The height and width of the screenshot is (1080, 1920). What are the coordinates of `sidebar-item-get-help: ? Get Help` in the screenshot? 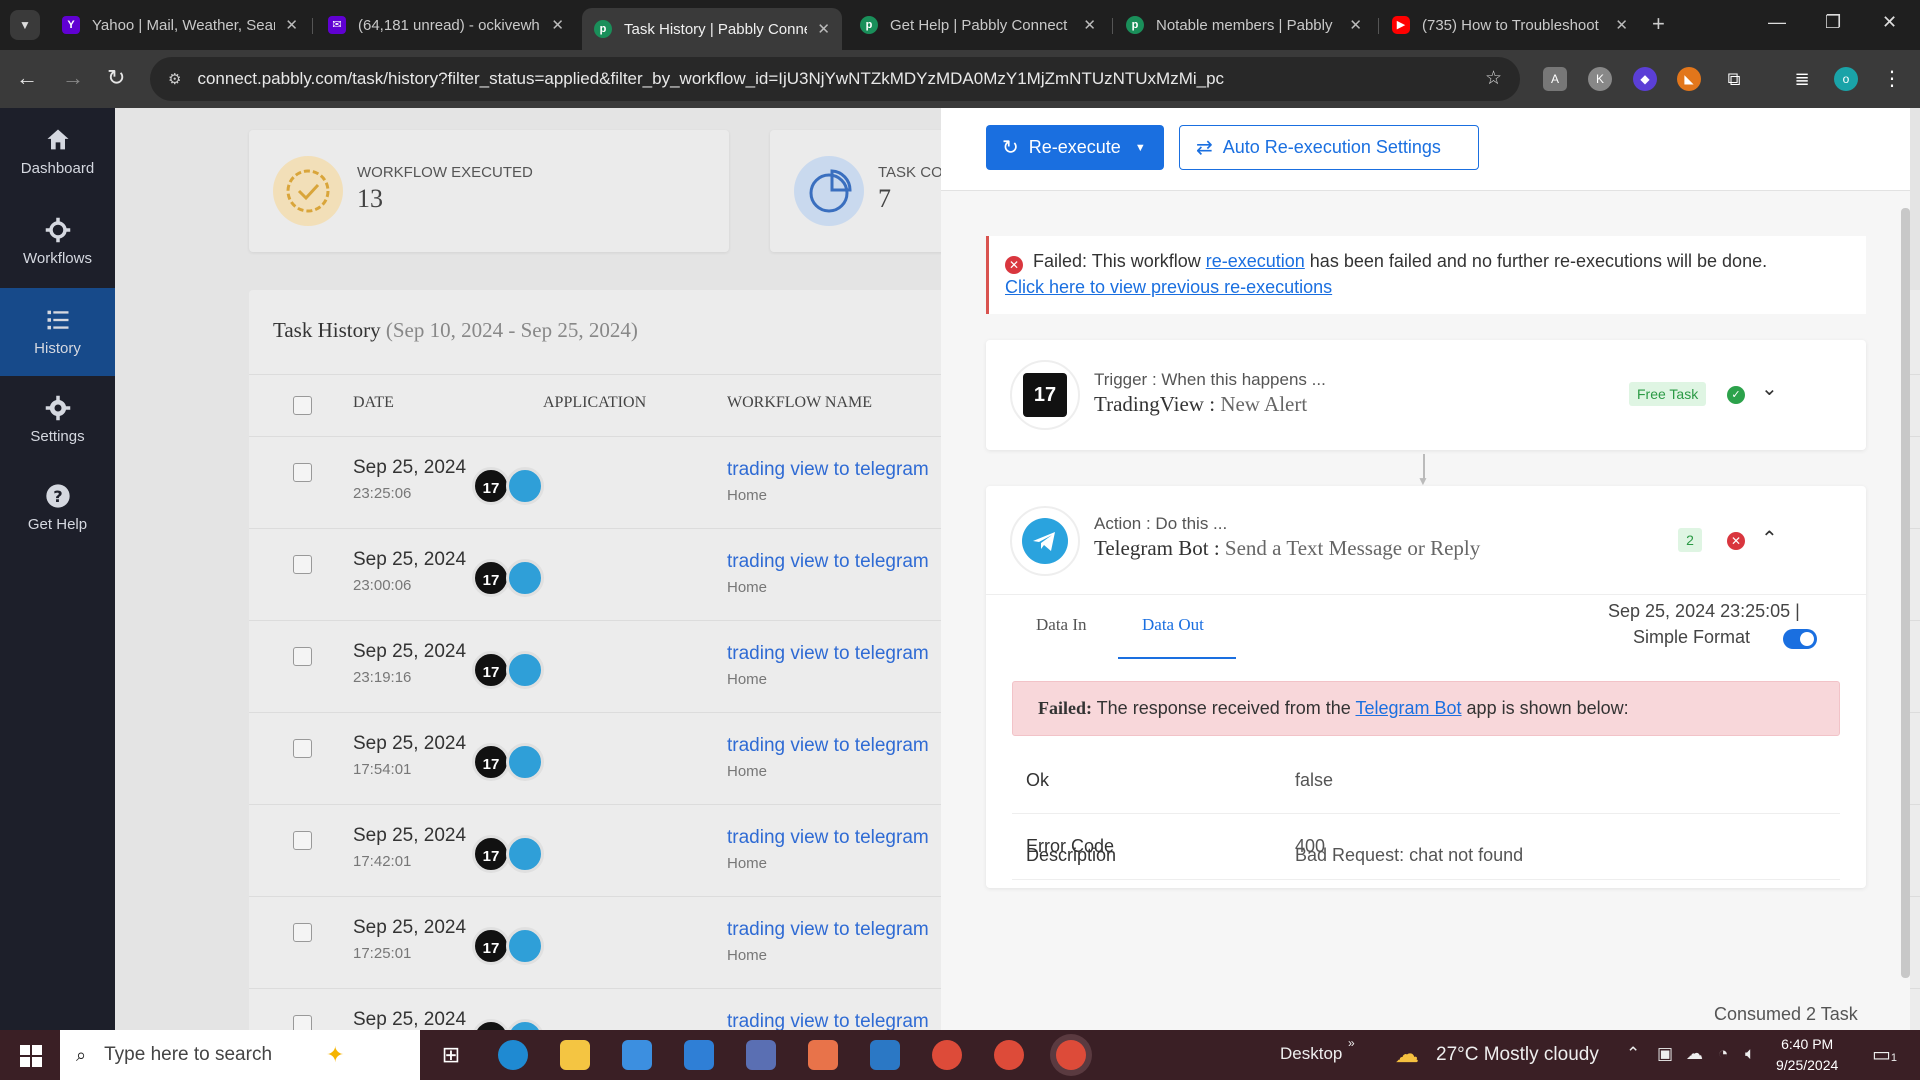 It's located at (57, 508).